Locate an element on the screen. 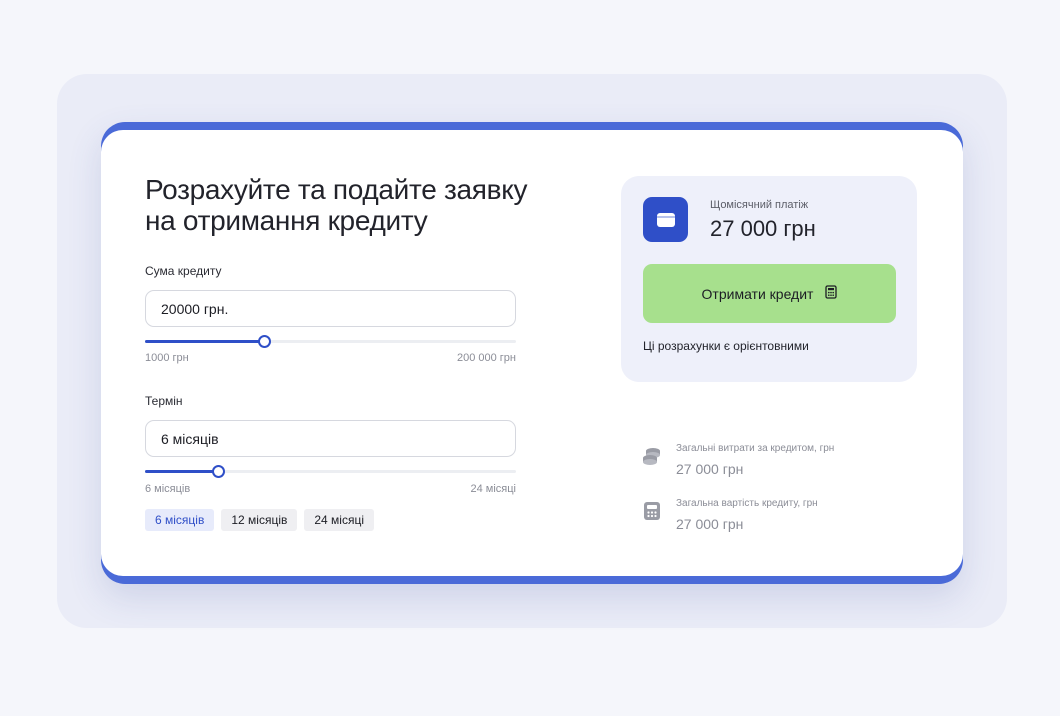  coins-stack-icon is located at coordinates (652, 456).